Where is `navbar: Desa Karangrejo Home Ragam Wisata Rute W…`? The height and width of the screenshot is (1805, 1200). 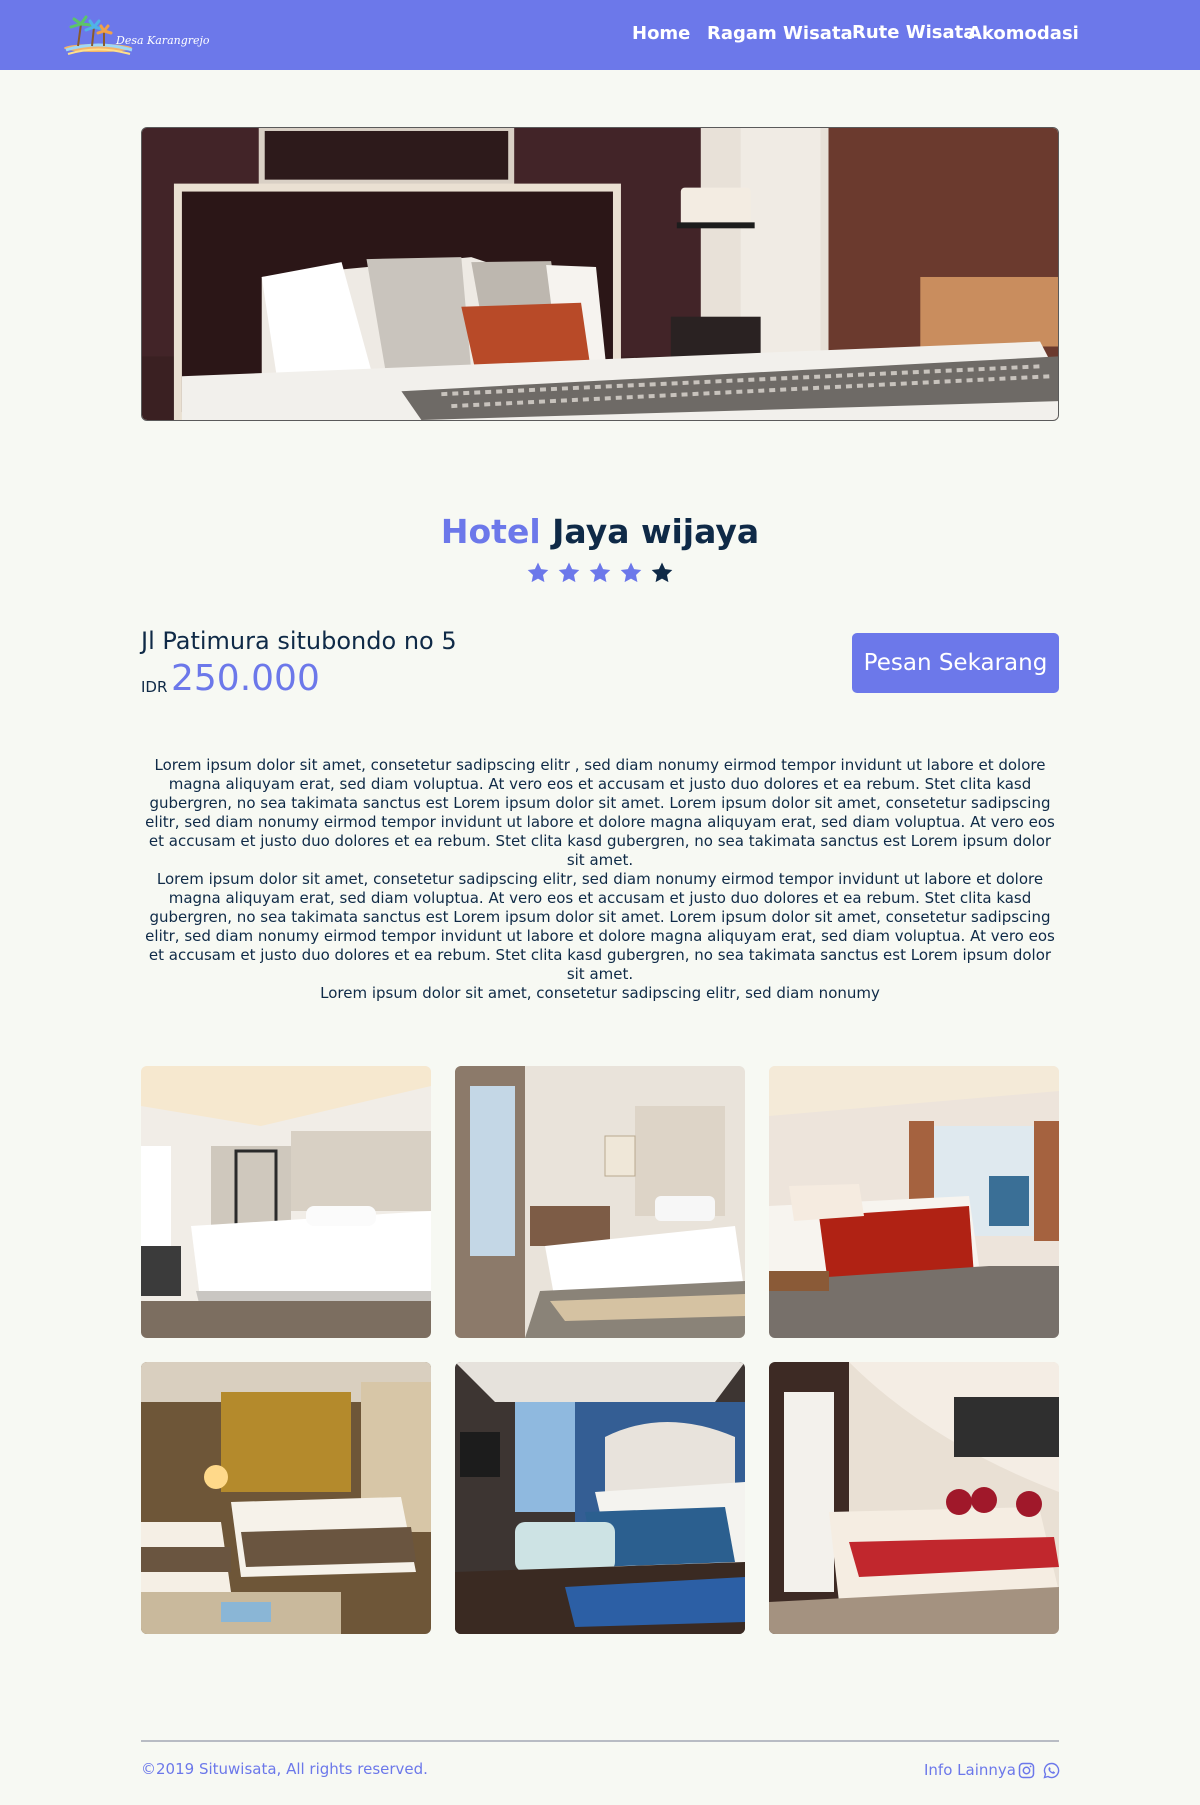
navbar: Desa Karangrejo Home Ragam Wisata Rute W… is located at coordinates (600, 35).